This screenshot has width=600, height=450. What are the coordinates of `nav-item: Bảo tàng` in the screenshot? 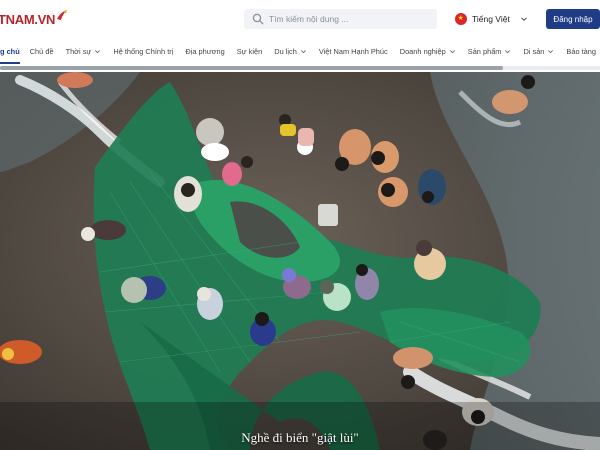 It's located at (581, 51).